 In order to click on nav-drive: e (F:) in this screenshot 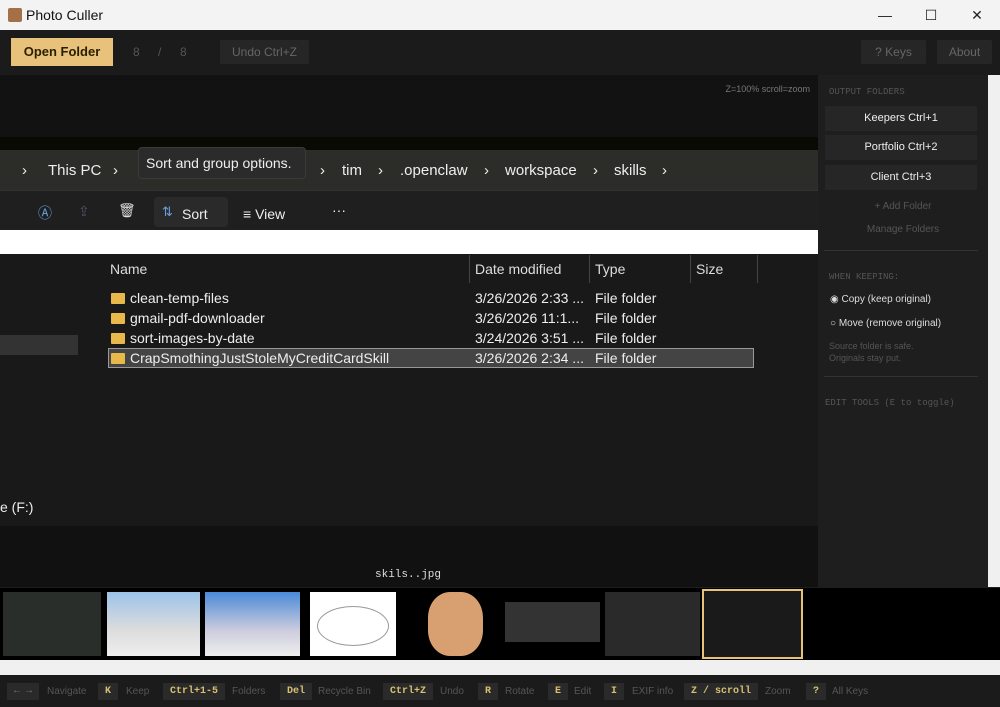, I will do `click(16, 507)`.